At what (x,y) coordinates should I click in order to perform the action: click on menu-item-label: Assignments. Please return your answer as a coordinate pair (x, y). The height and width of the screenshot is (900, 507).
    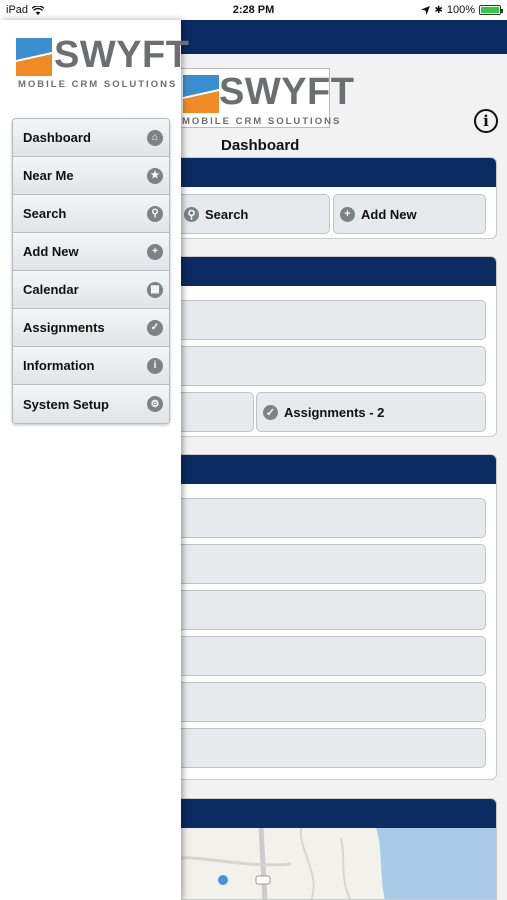
    Looking at the image, I should click on (64, 327).